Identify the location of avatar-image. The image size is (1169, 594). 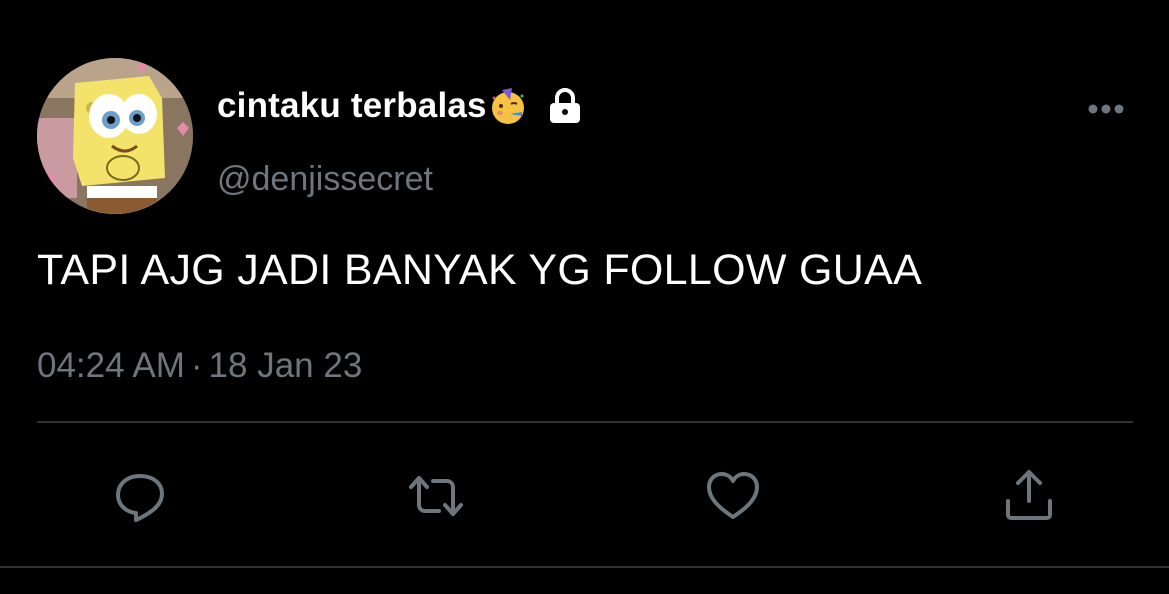
(115, 136).